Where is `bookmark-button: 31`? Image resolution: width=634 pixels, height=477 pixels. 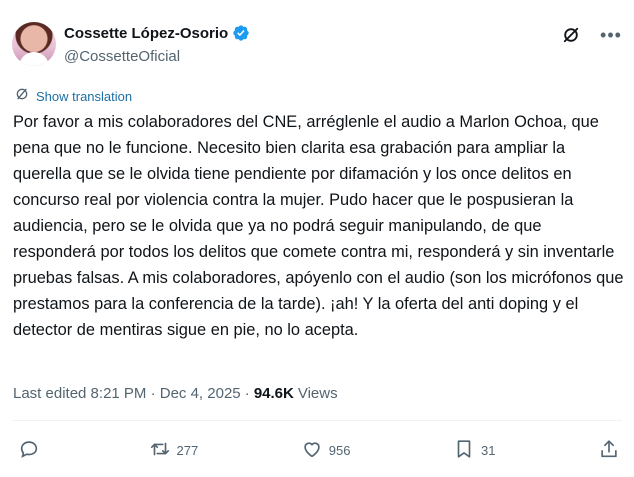
bookmark-button: 31 is located at coordinates (474, 450).